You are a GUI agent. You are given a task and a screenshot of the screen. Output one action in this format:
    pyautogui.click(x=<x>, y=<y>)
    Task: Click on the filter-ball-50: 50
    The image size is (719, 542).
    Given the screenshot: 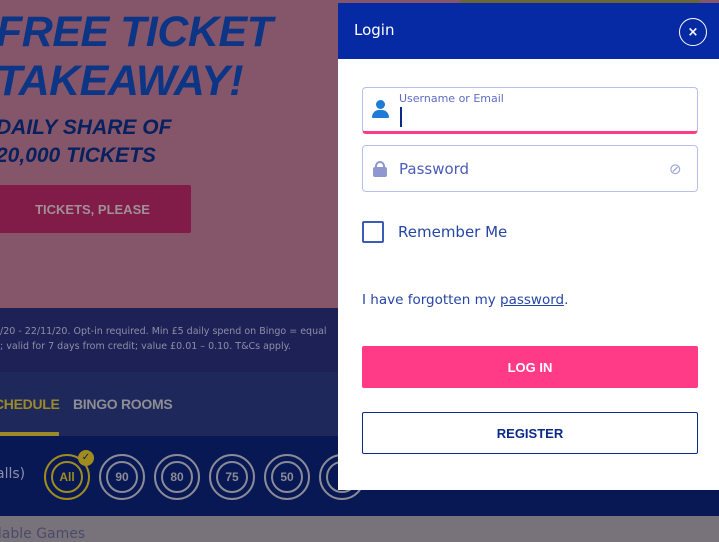 What is the action you would take?
    pyautogui.click(x=287, y=477)
    